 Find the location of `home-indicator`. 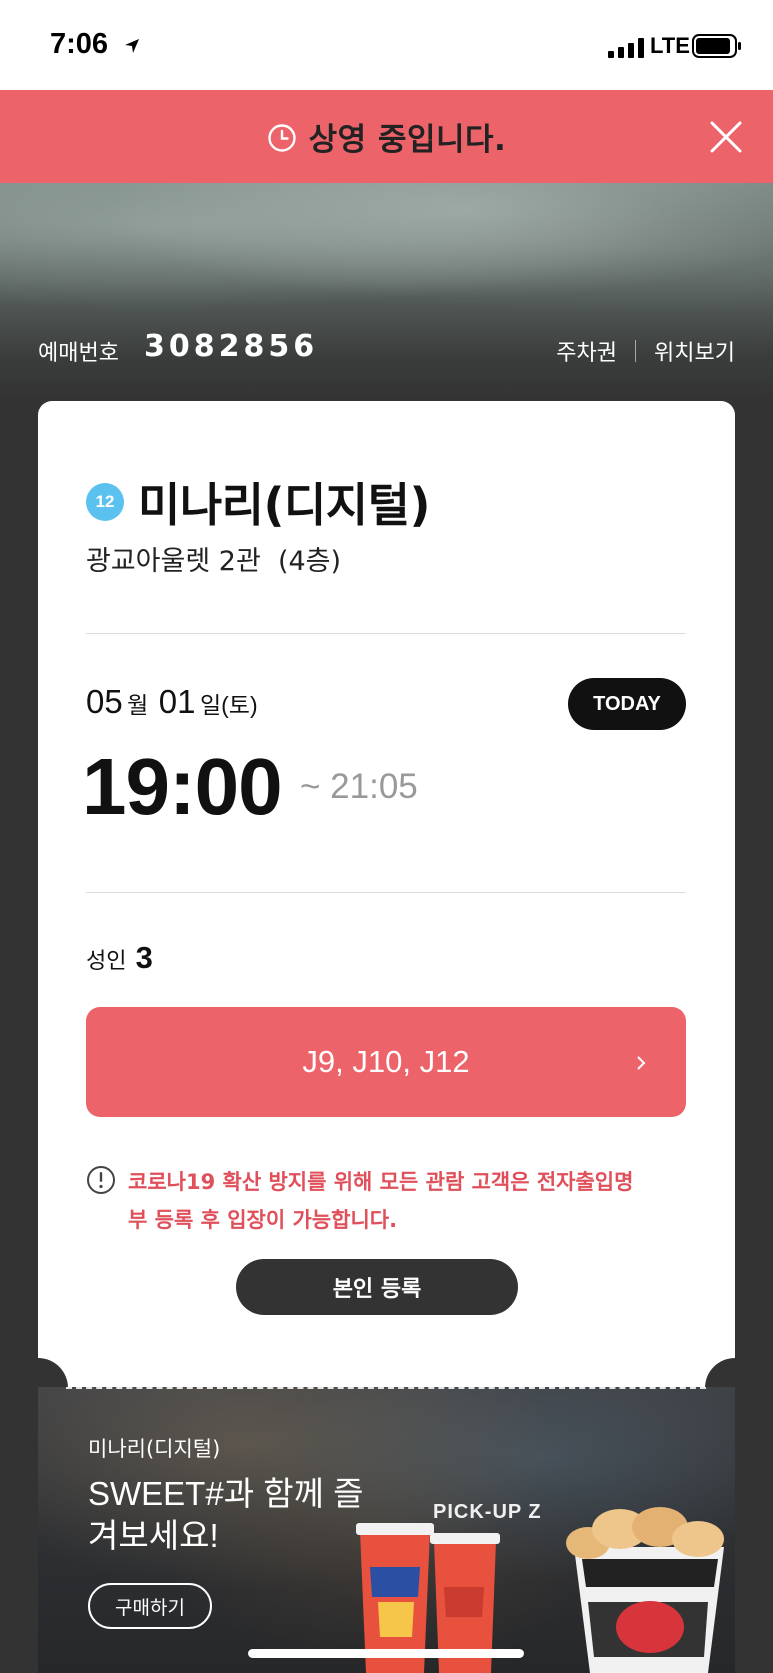

home-indicator is located at coordinates (386, 1653).